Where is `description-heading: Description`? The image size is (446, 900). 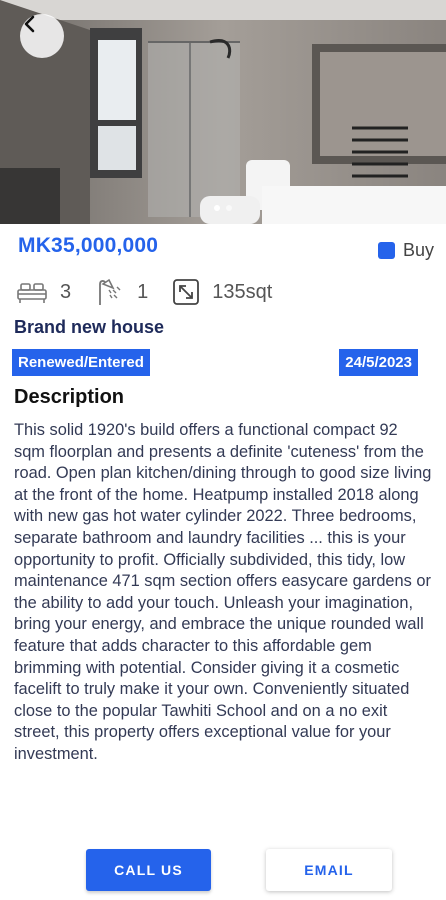 description-heading: Description is located at coordinates (69, 397).